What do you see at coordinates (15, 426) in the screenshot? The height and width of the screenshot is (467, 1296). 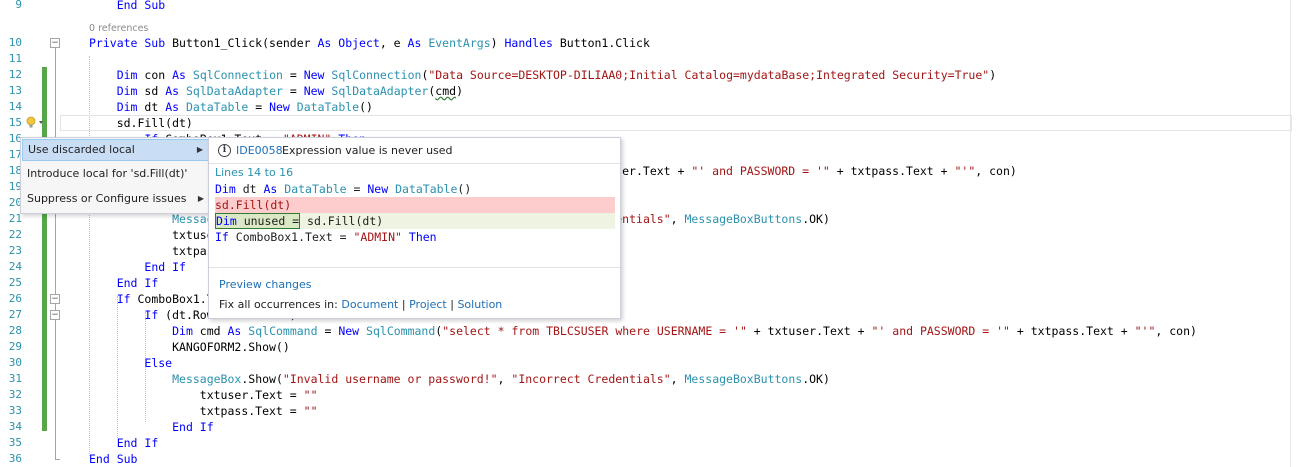 I see `line-number: 34` at bounding box center [15, 426].